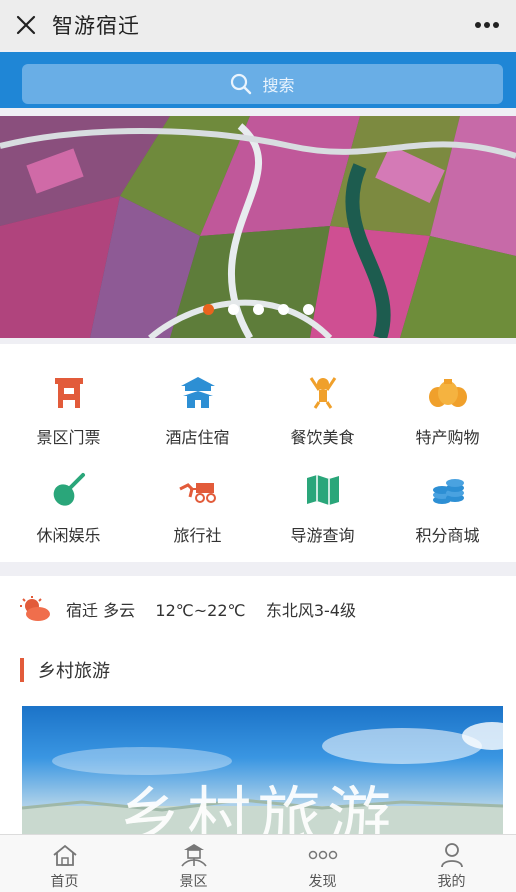 The height and width of the screenshot is (892, 516). What do you see at coordinates (323, 392) in the screenshot?
I see `chef-icon` at bounding box center [323, 392].